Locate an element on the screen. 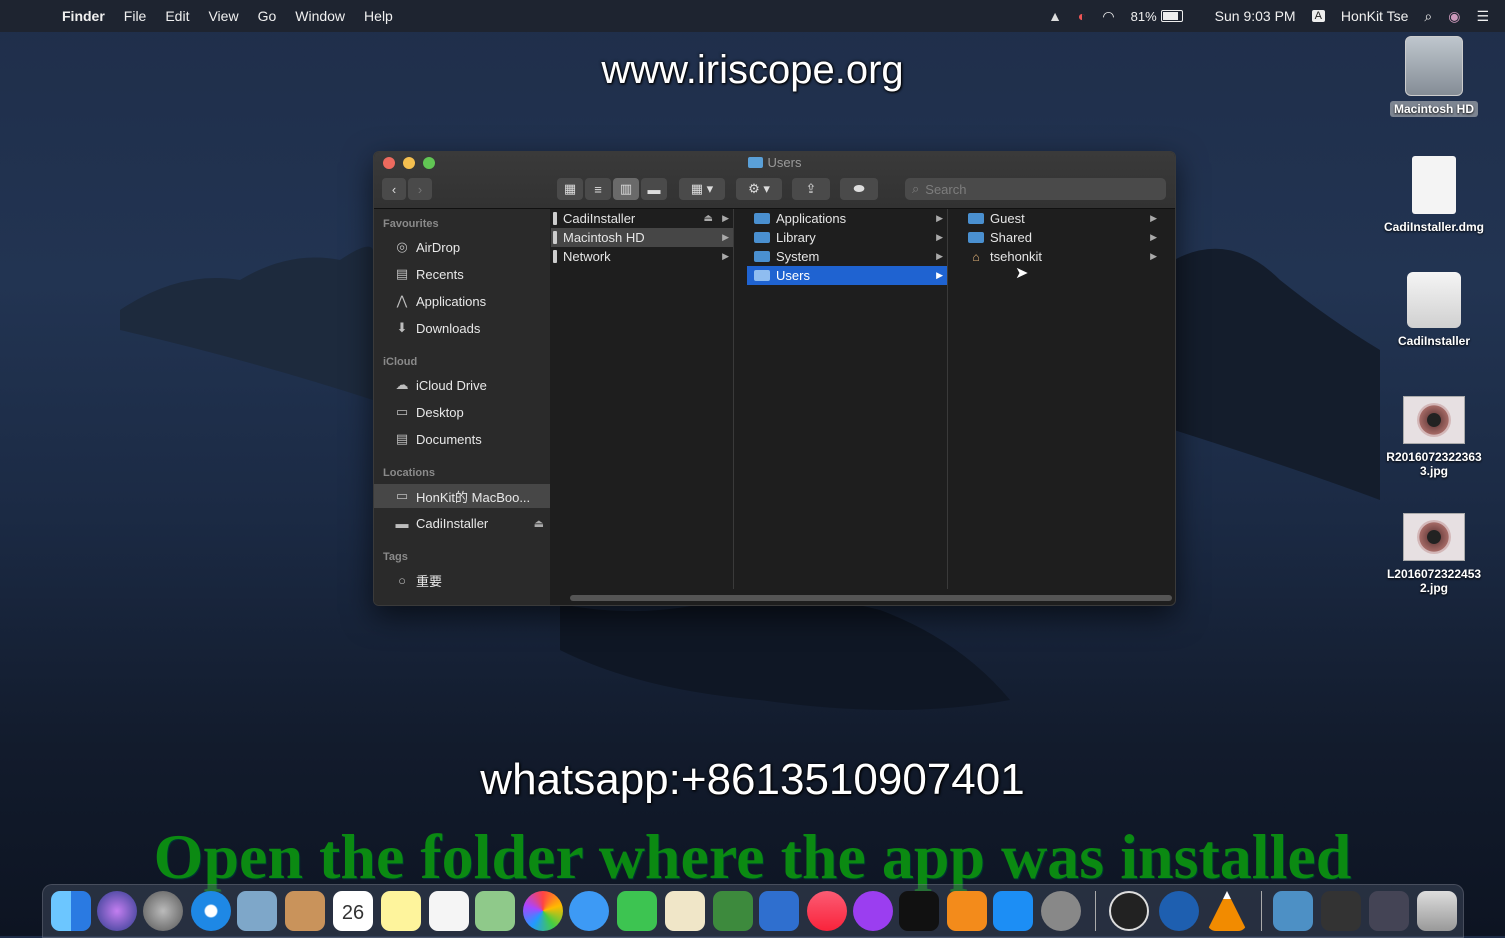  action-gear-button: ⚙ ▾ is located at coordinates (759, 189).